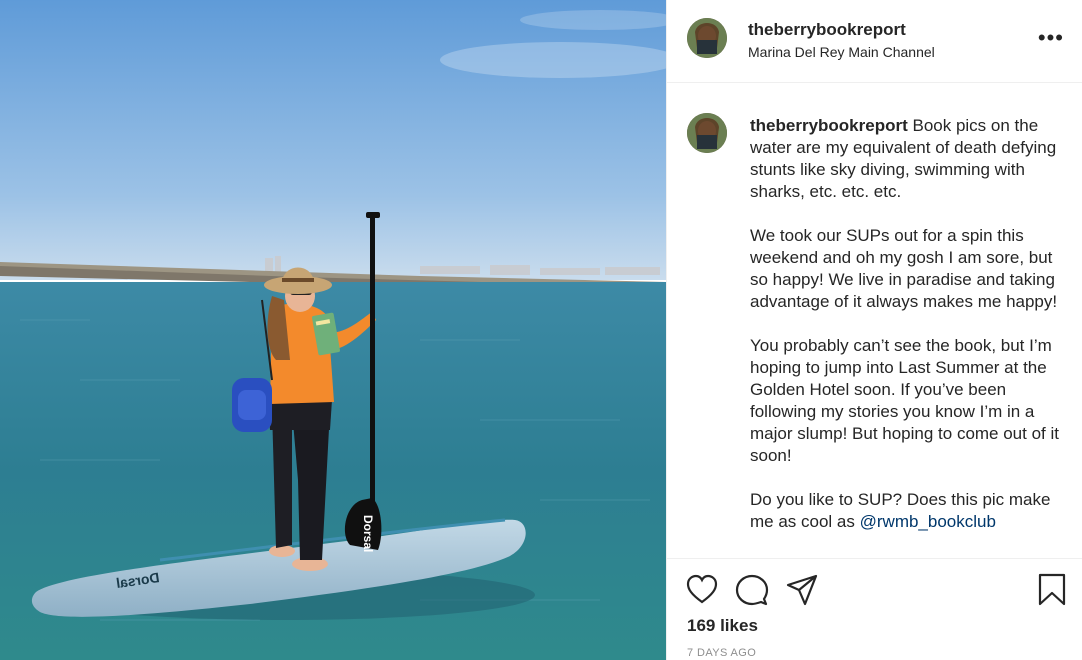 Image resolution: width=1082 pixels, height=660 pixels. Describe the element at coordinates (368, 533) in the screenshot. I see `paddle-brand-text: Dorsal` at that location.